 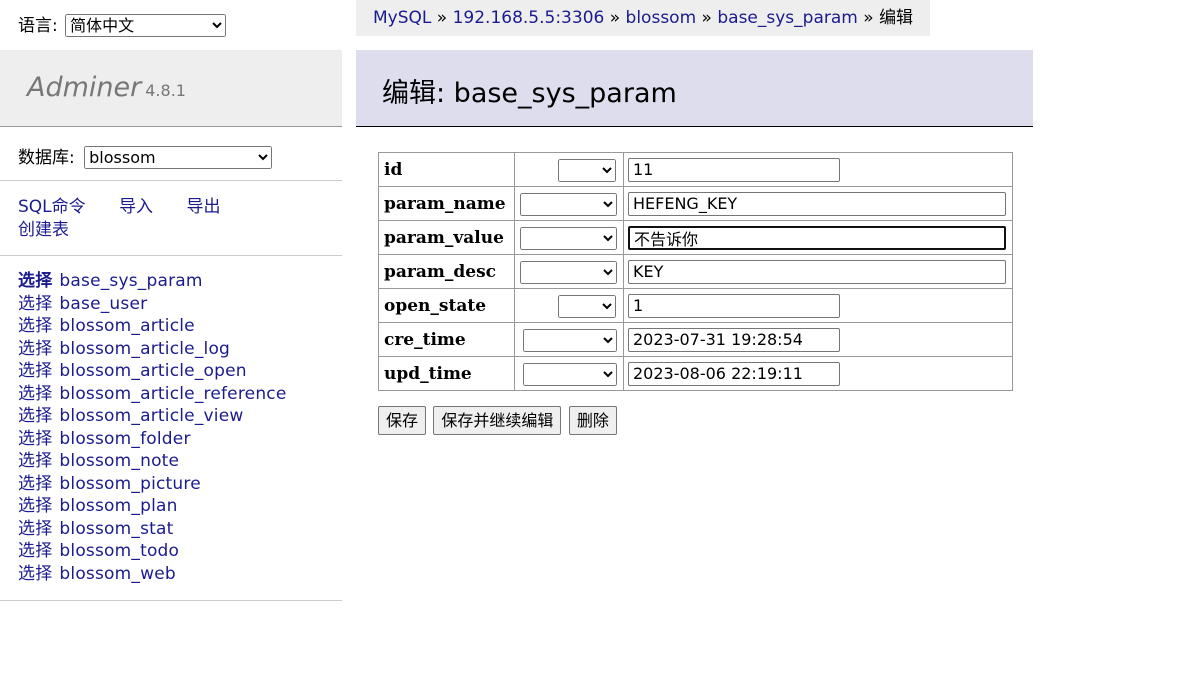 I want to click on field-row: id, so click(x=695, y=169).